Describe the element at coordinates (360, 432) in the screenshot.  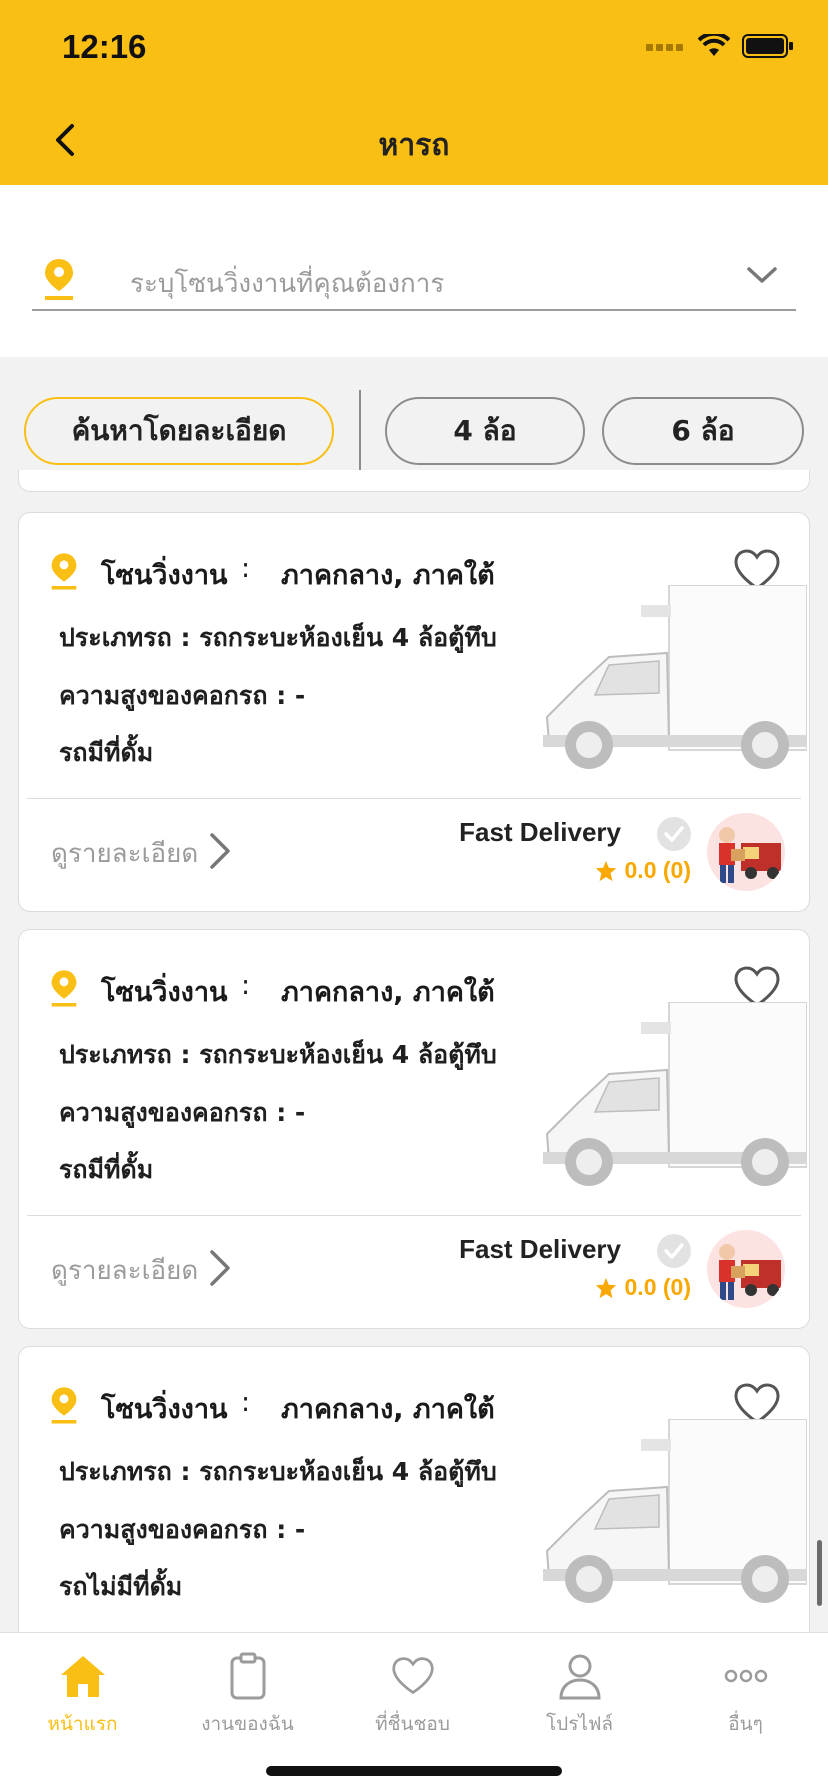
I see `filter-divider` at that location.